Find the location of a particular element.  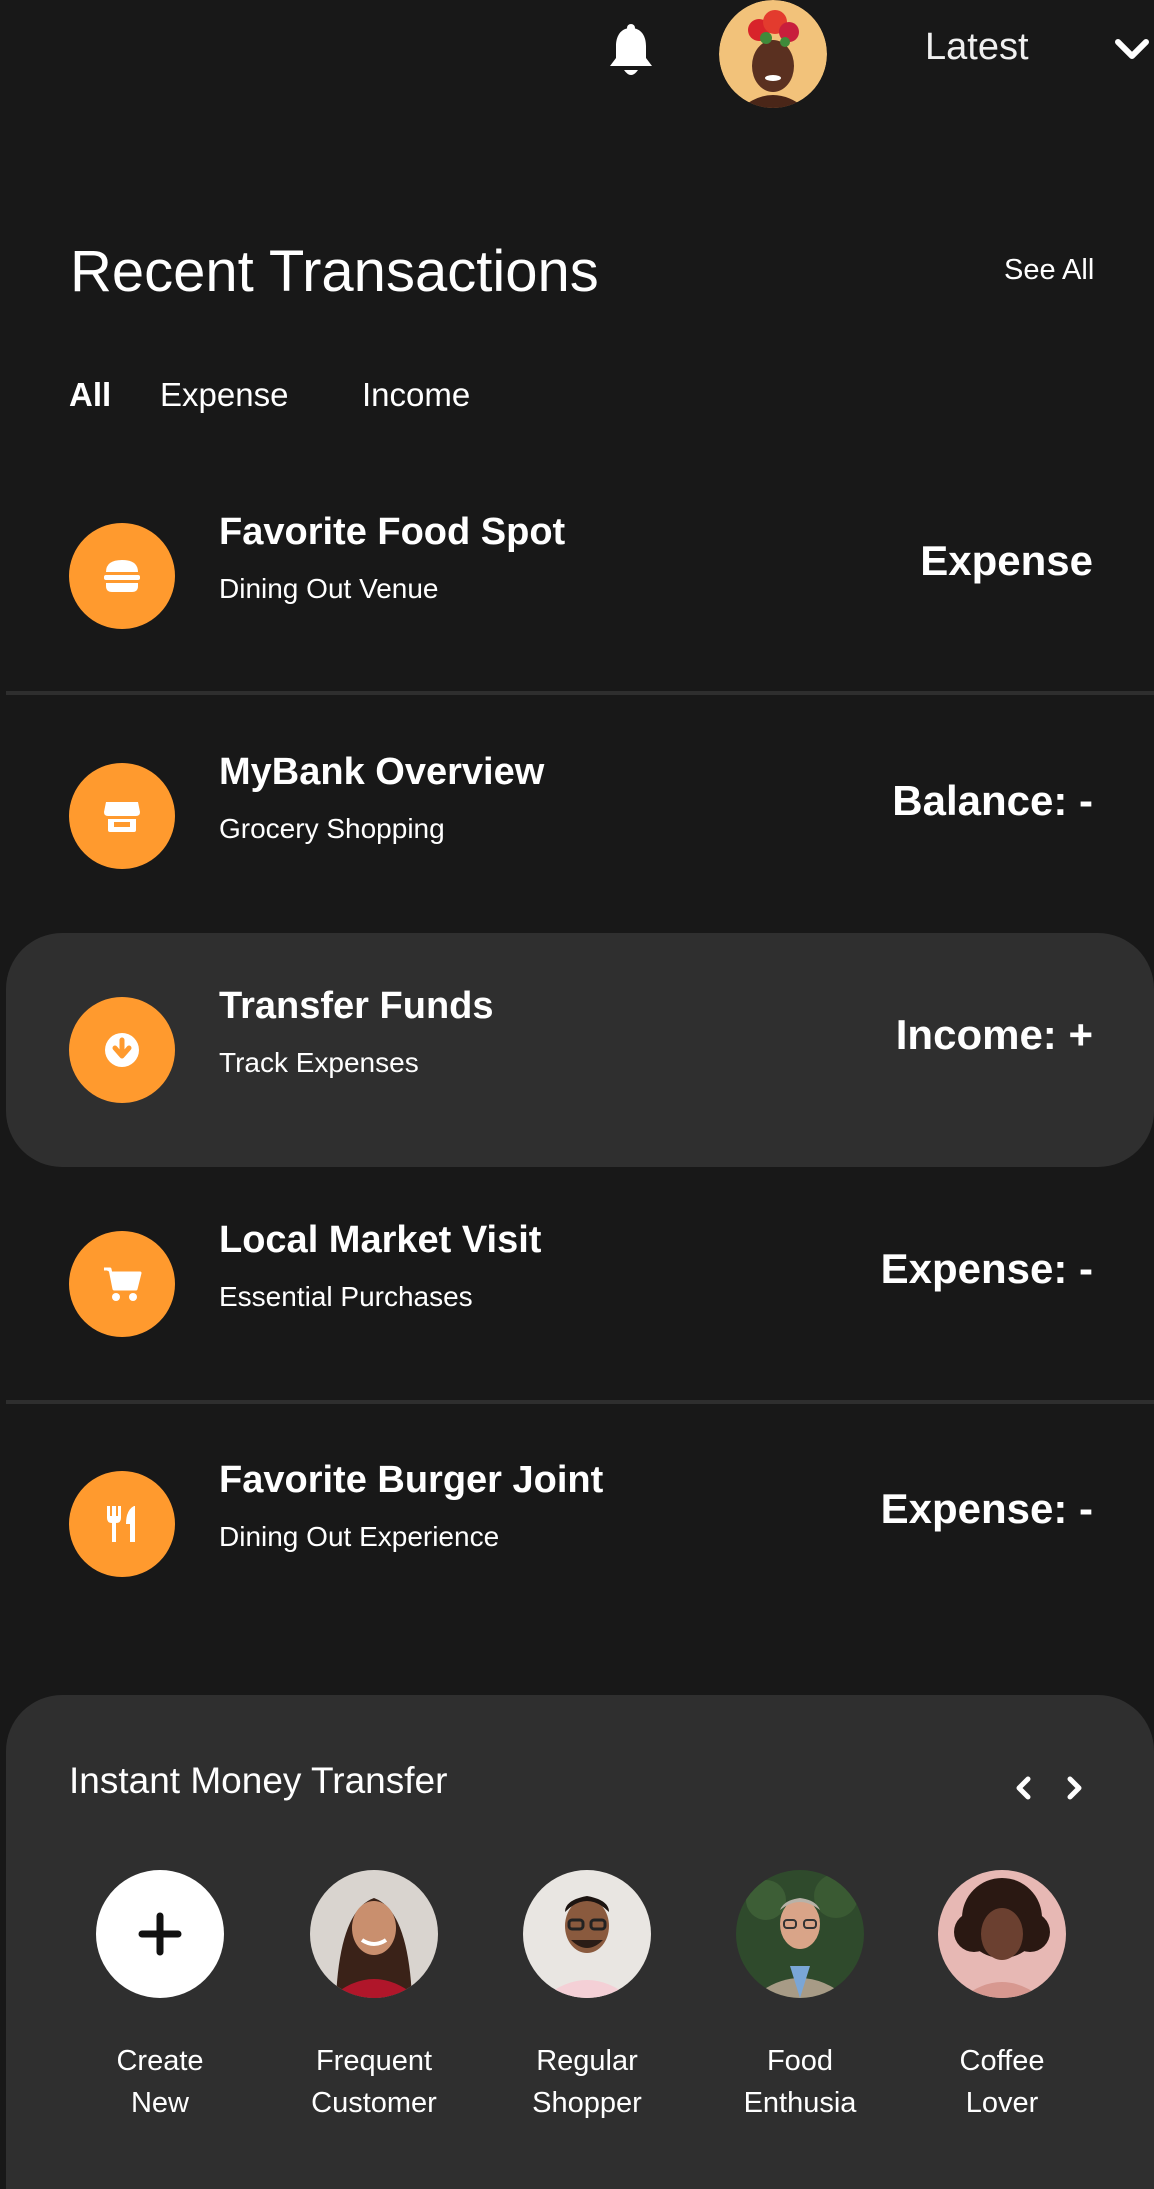

transaction-title: Favorite Food Spot is located at coordinates (392, 532).